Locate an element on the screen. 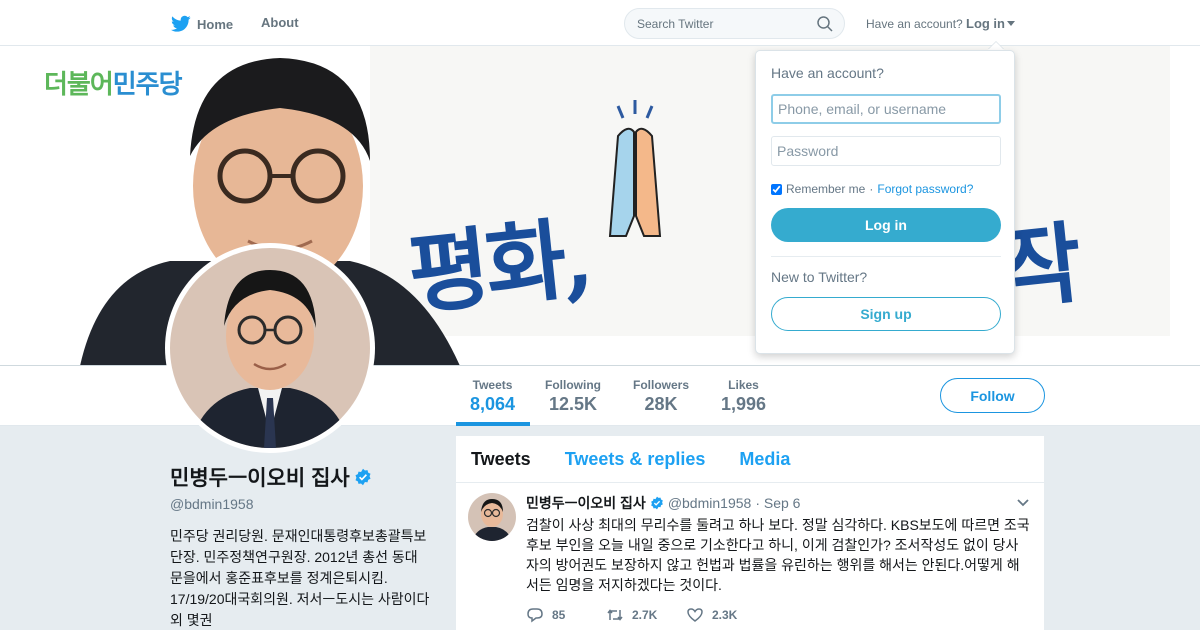  party-logo-part2: 민주당 is located at coordinates (147, 84).